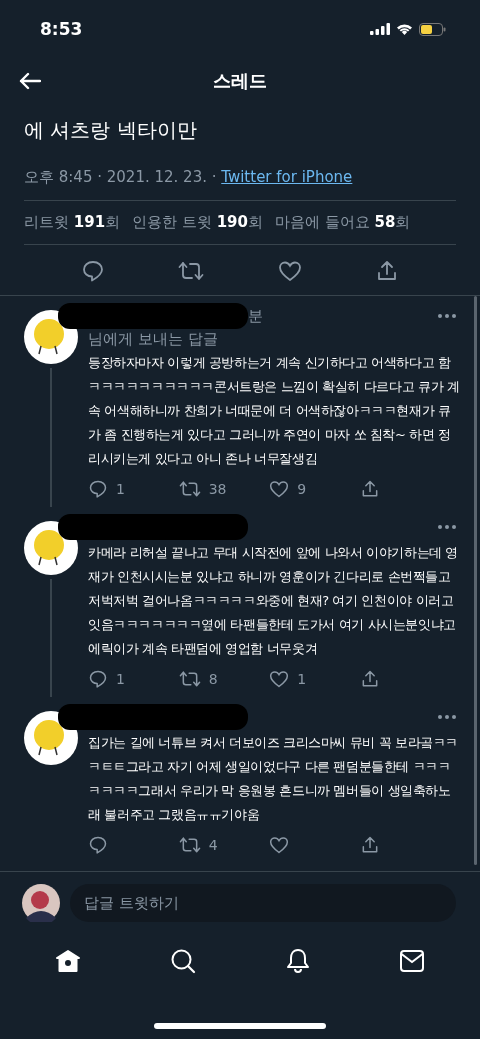 This screenshot has height=1039, width=480. What do you see at coordinates (412, 961) in the screenshot?
I see `mail-icon` at bounding box center [412, 961].